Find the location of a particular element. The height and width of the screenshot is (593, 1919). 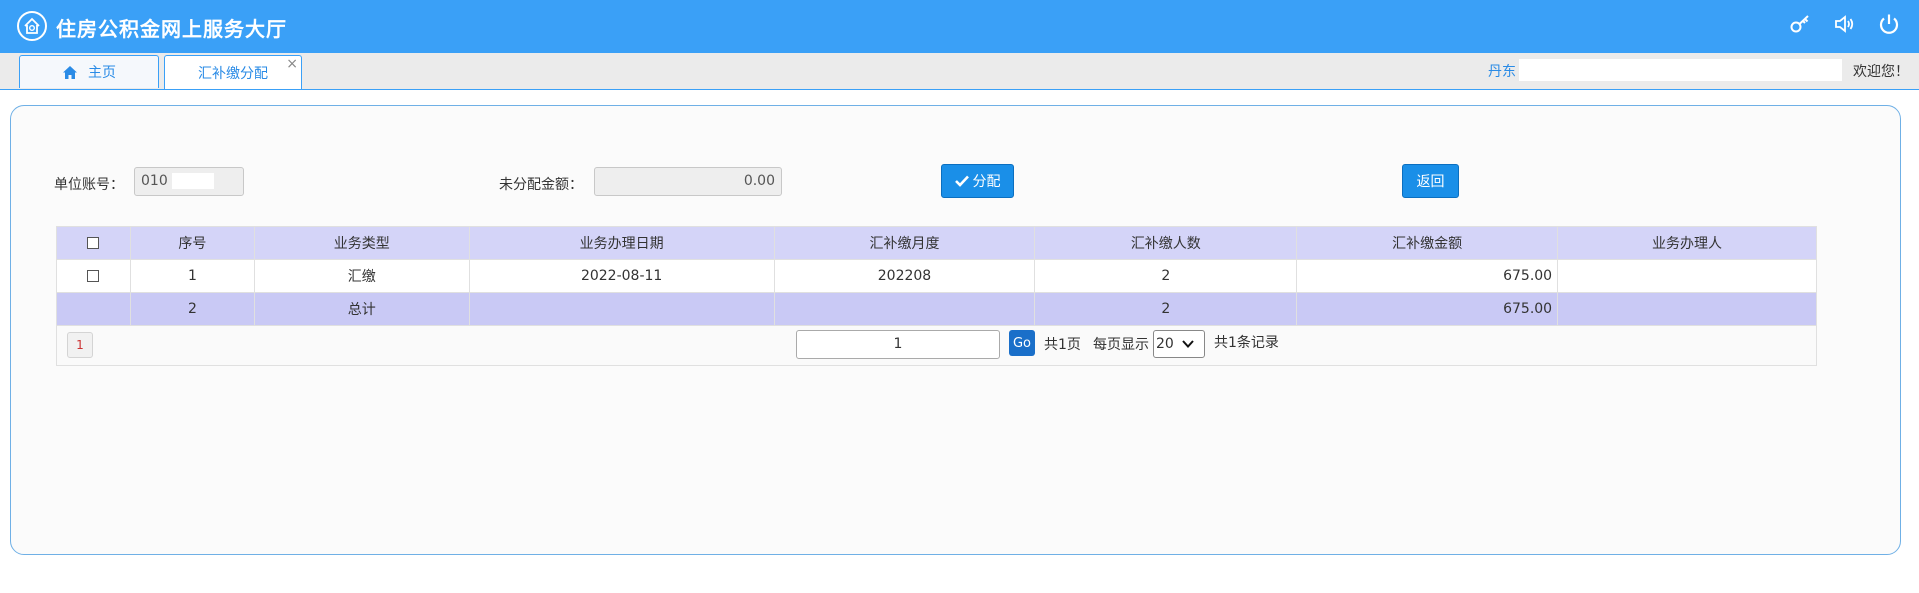

key-icon is located at coordinates (1800, 24).